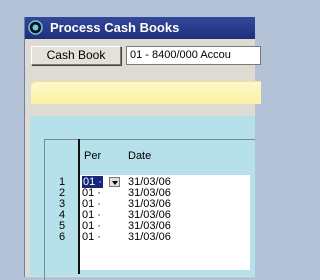 This screenshot has height=280, width=320. I want to click on row-number: 3, so click(62, 204).